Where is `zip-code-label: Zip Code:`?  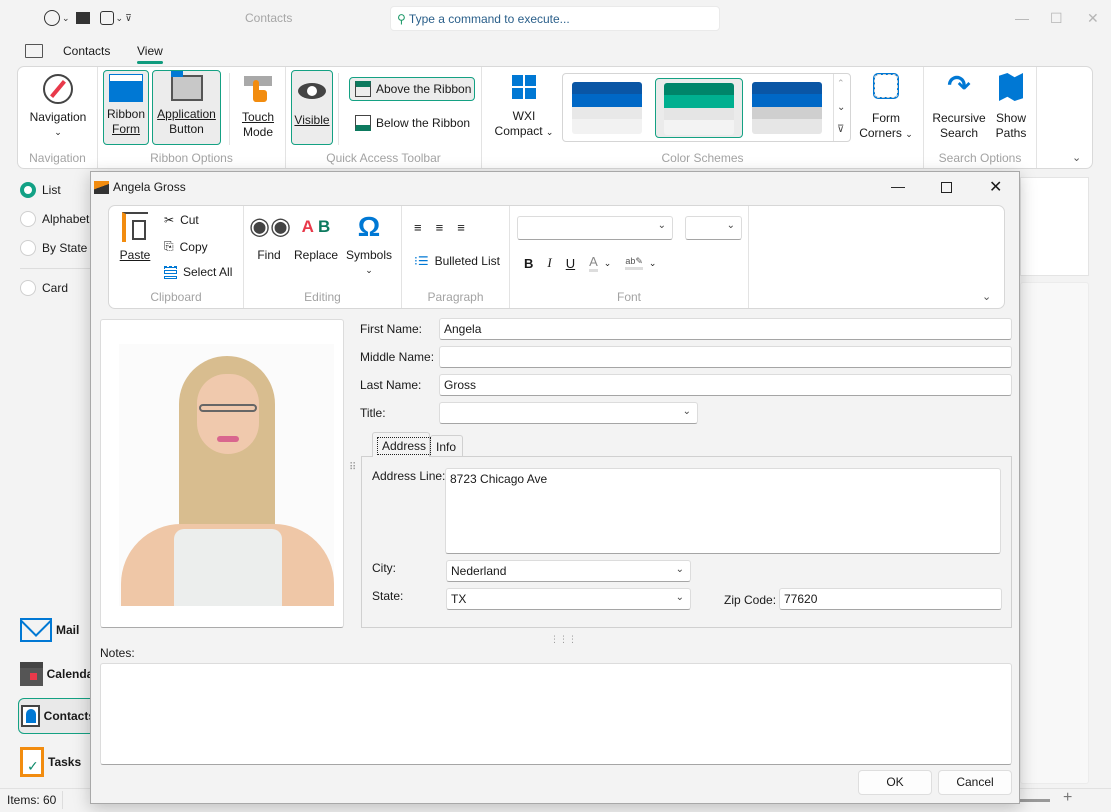
zip-code-label: Zip Code: is located at coordinates (750, 600).